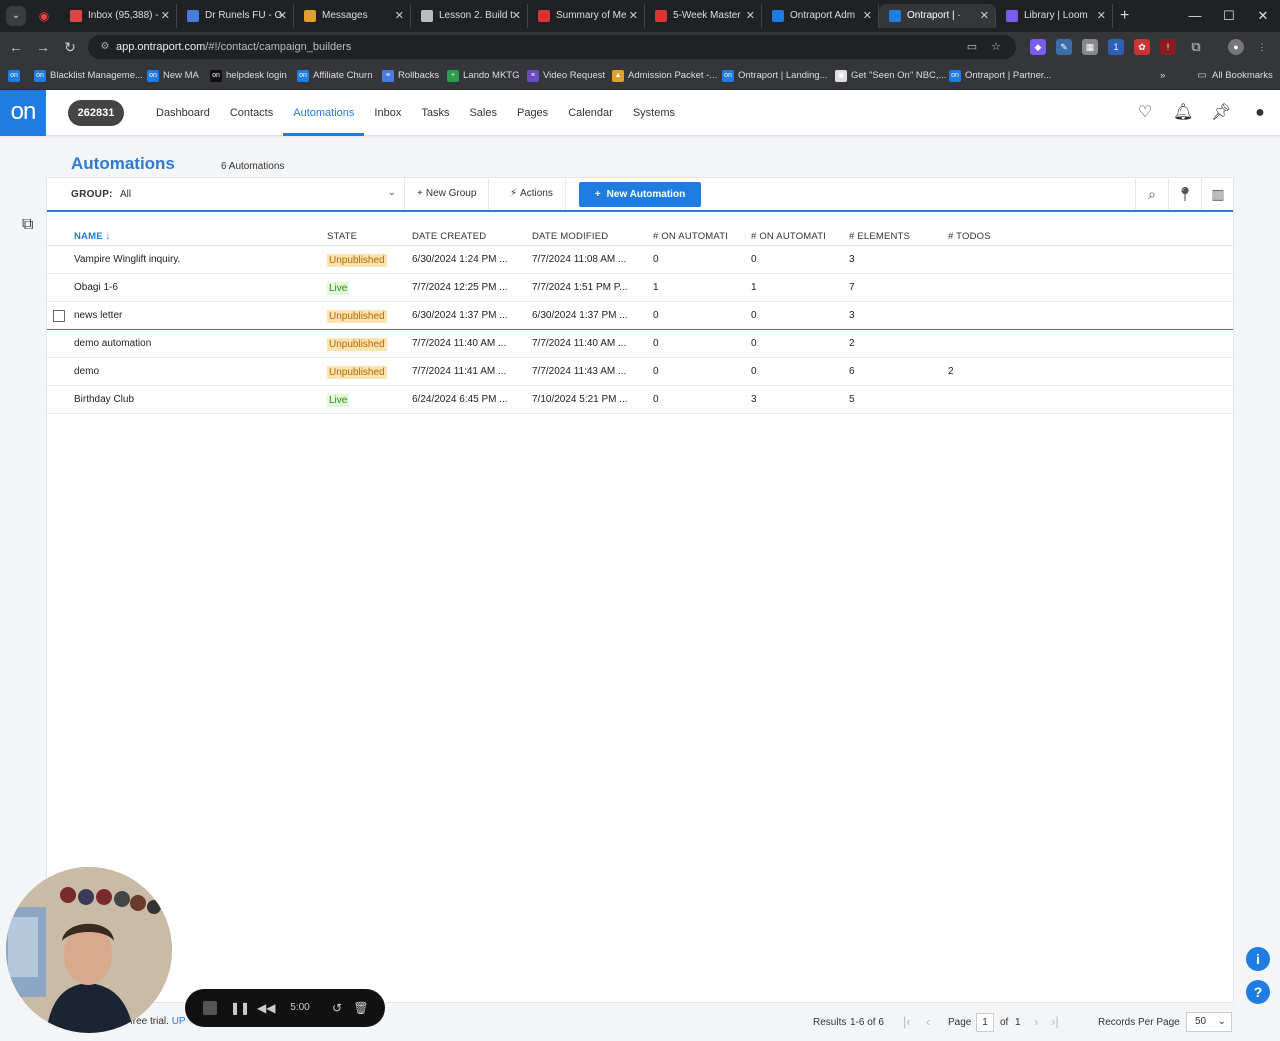  I want to click on recording-tab-icon: ◉, so click(44, 16).